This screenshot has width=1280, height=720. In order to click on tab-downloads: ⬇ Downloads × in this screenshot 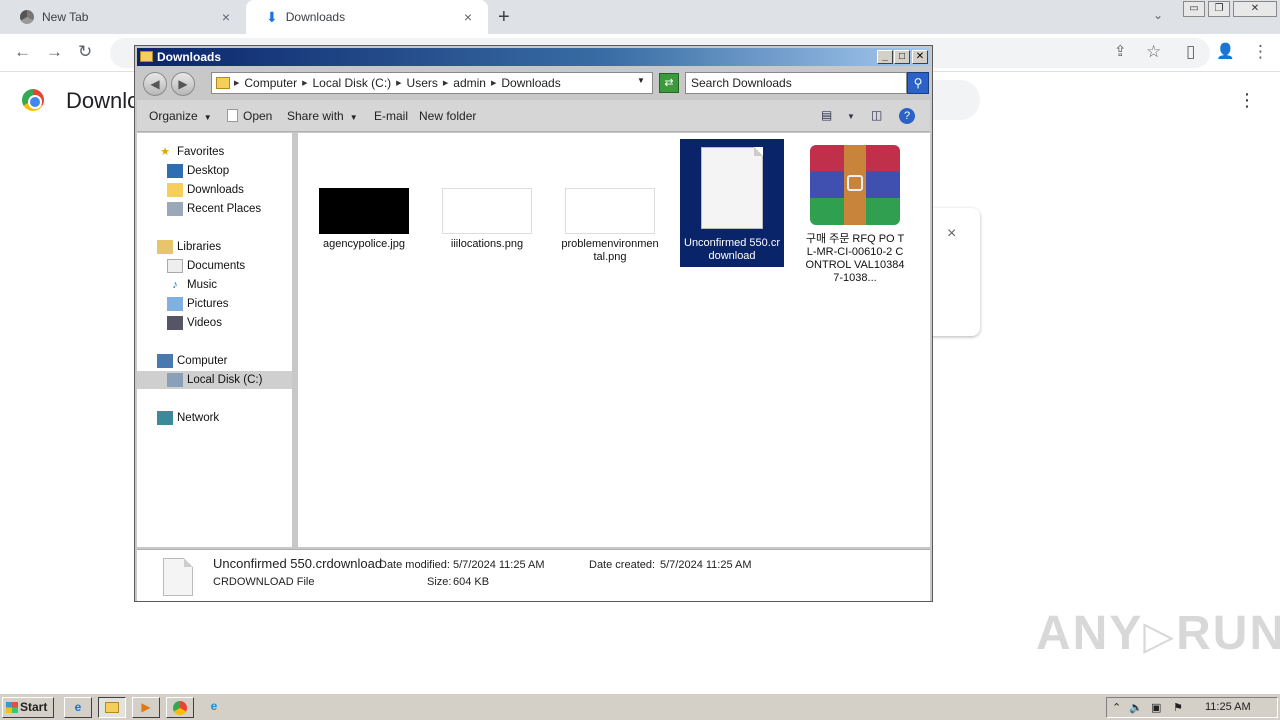, I will do `click(367, 17)`.